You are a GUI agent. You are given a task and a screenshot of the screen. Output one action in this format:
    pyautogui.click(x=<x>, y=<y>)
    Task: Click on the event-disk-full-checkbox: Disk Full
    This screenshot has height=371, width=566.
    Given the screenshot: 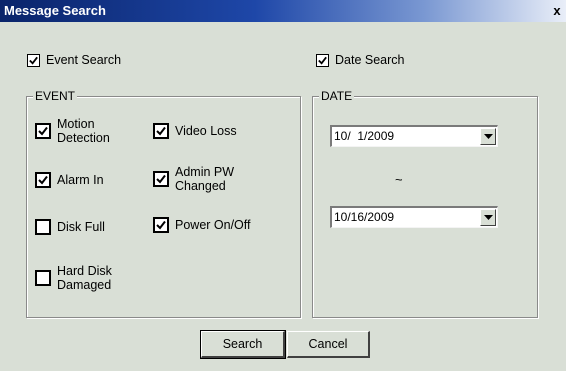 What is the action you would take?
    pyautogui.click(x=70, y=227)
    